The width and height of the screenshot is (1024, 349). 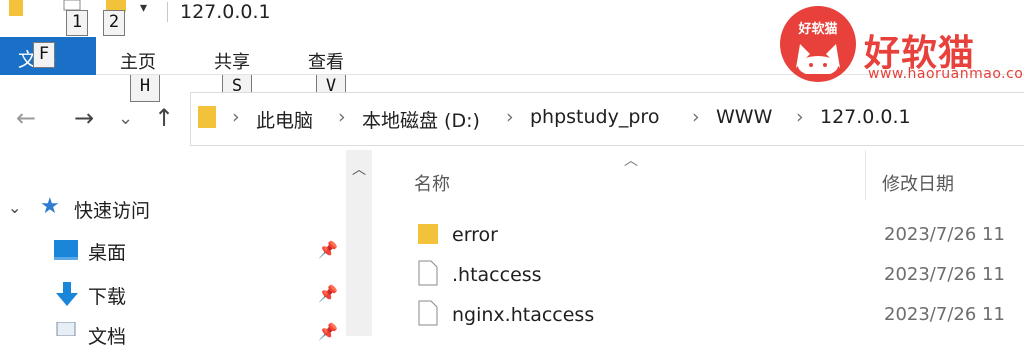 I want to click on sort-ascending-icon: ︿, so click(x=631, y=161).